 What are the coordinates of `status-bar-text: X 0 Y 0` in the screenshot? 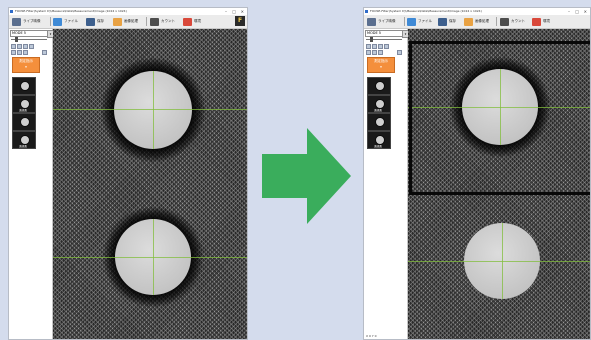 It's located at (371, 336).